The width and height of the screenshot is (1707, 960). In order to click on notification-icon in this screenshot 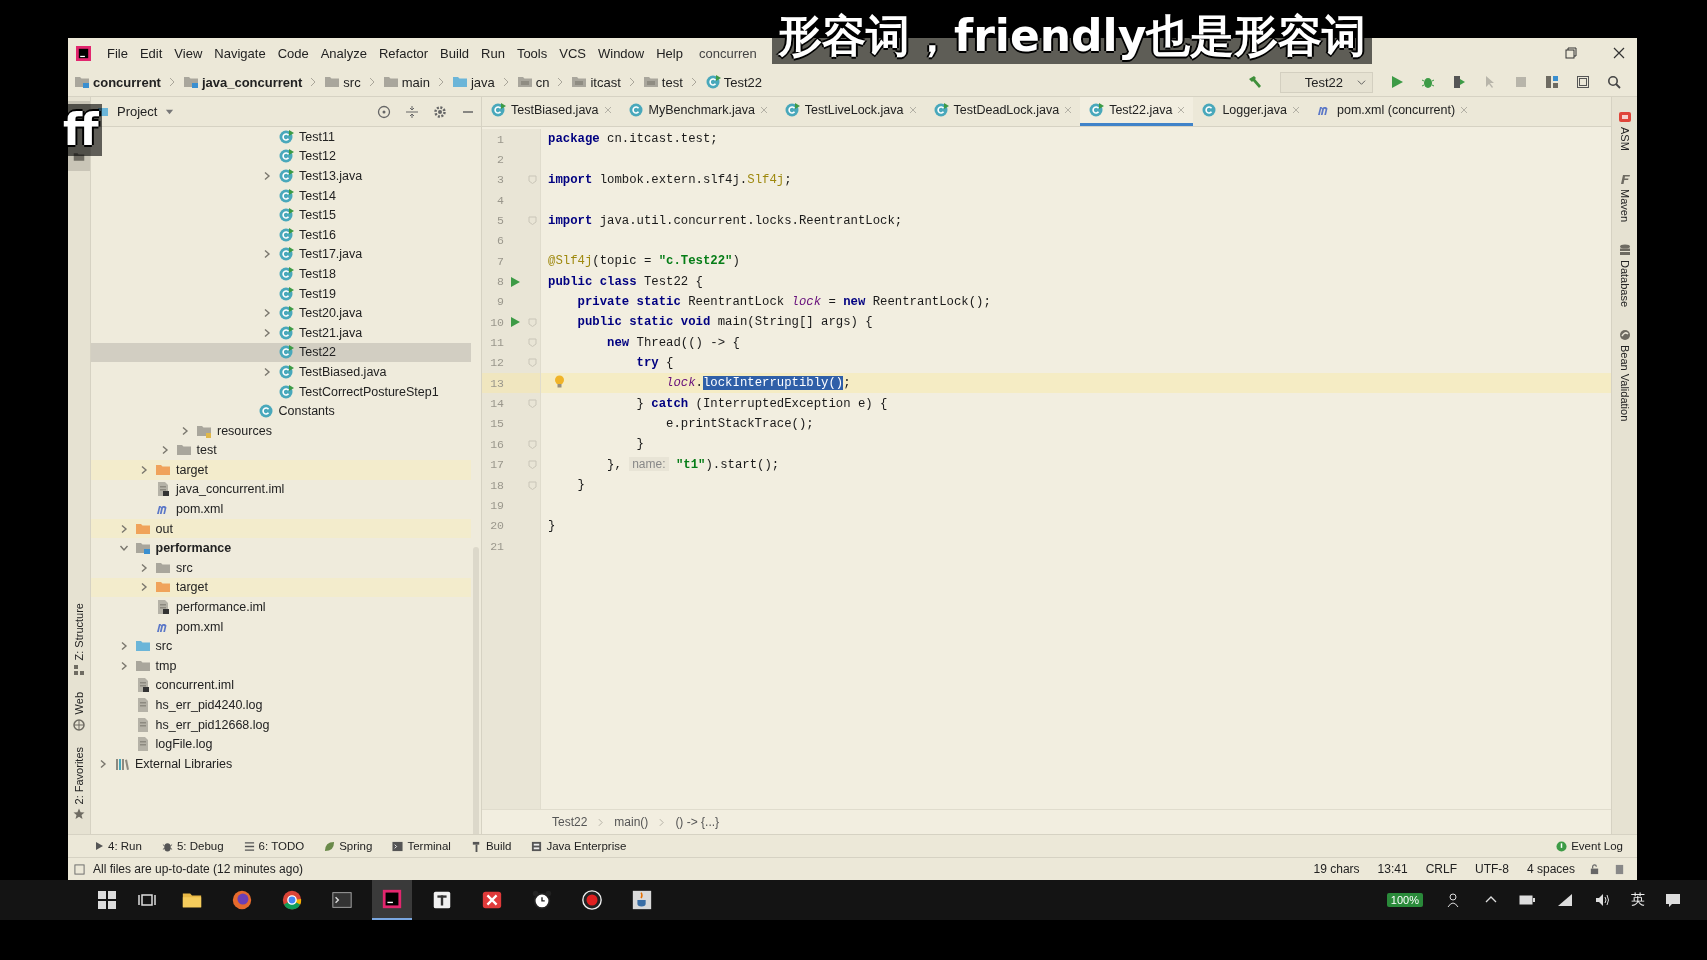, I will do `click(1673, 900)`.